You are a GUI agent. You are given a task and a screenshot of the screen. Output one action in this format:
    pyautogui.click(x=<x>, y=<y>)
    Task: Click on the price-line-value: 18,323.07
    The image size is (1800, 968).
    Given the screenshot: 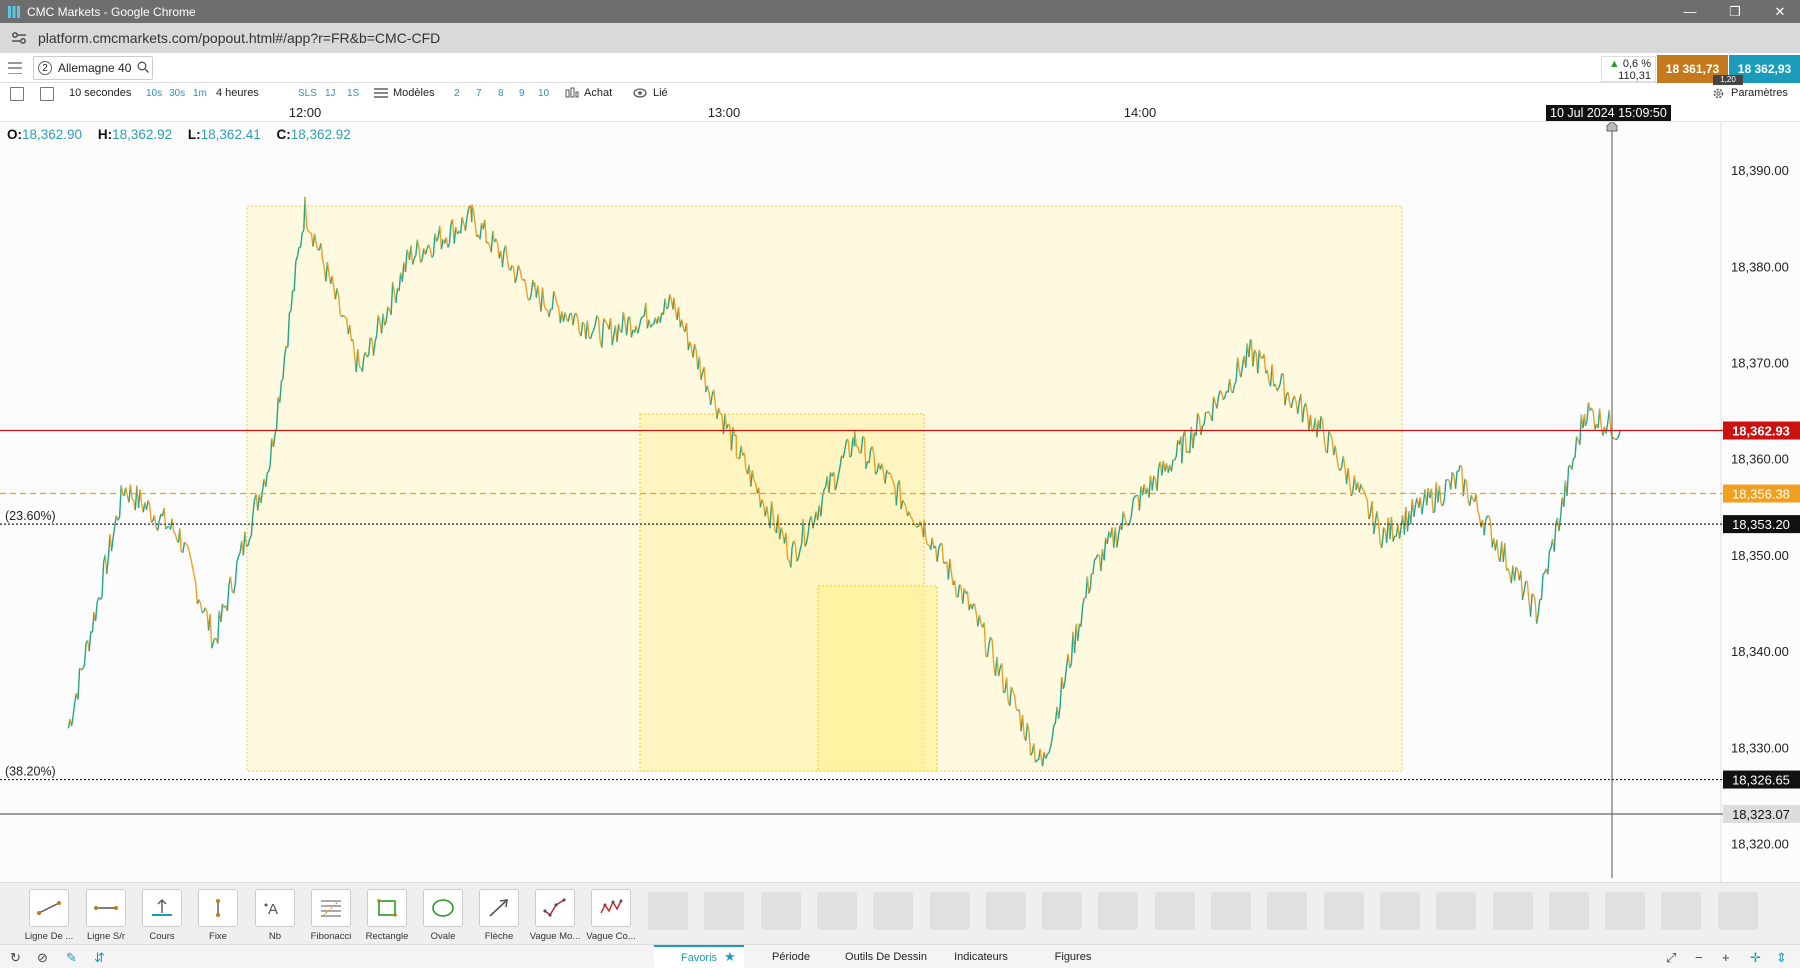 What is the action you would take?
    pyautogui.click(x=1761, y=814)
    